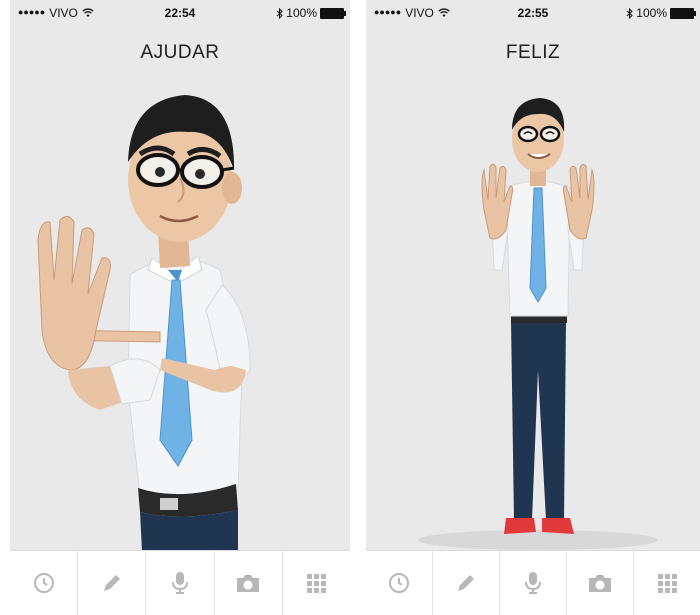  What do you see at coordinates (533, 52) in the screenshot?
I see `sign-word-title: FELIZ` at bounding box center [533, 52].